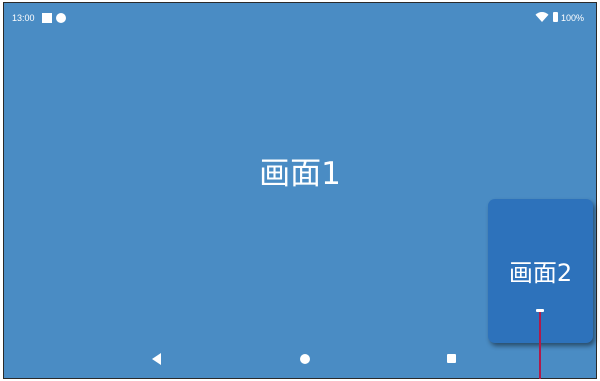 The width and height of the screenshot is (600, 381). What do you see at coordinates (61, 18) in the screenshot?
I see `notification-dot-icon` at bounding box center [61, 18].